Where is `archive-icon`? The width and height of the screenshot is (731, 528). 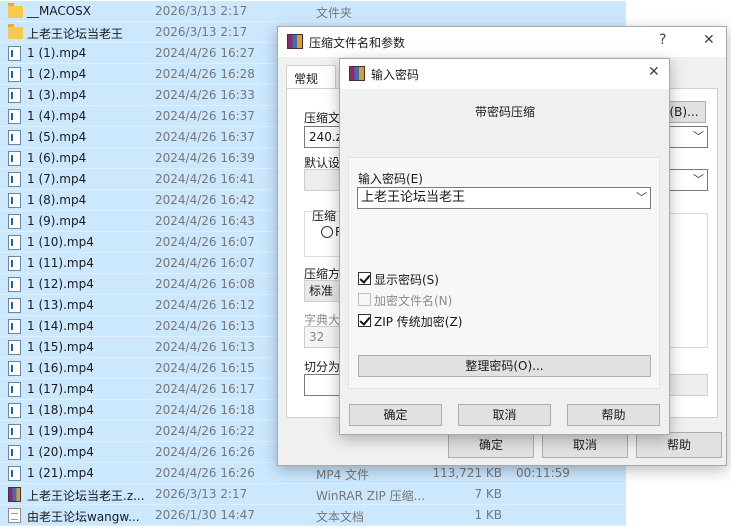 archive-icon is located at coordinates (14, 494).